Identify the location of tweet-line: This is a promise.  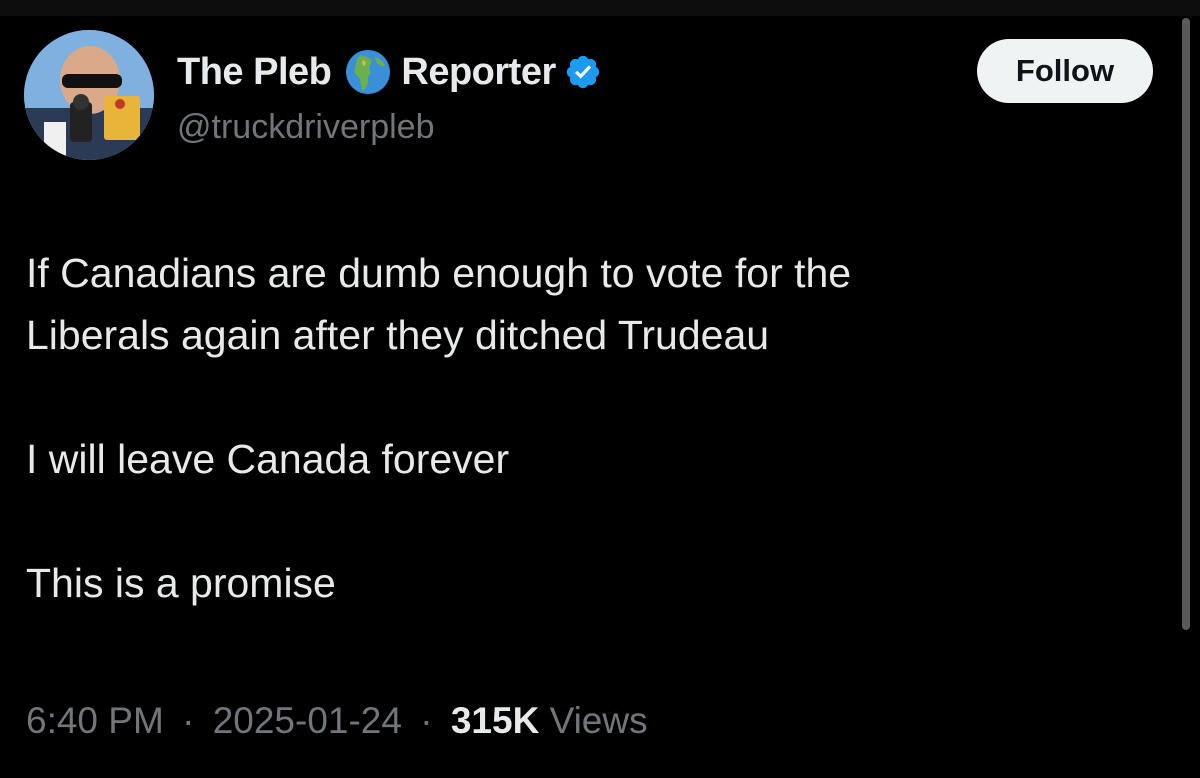
(181, 583).